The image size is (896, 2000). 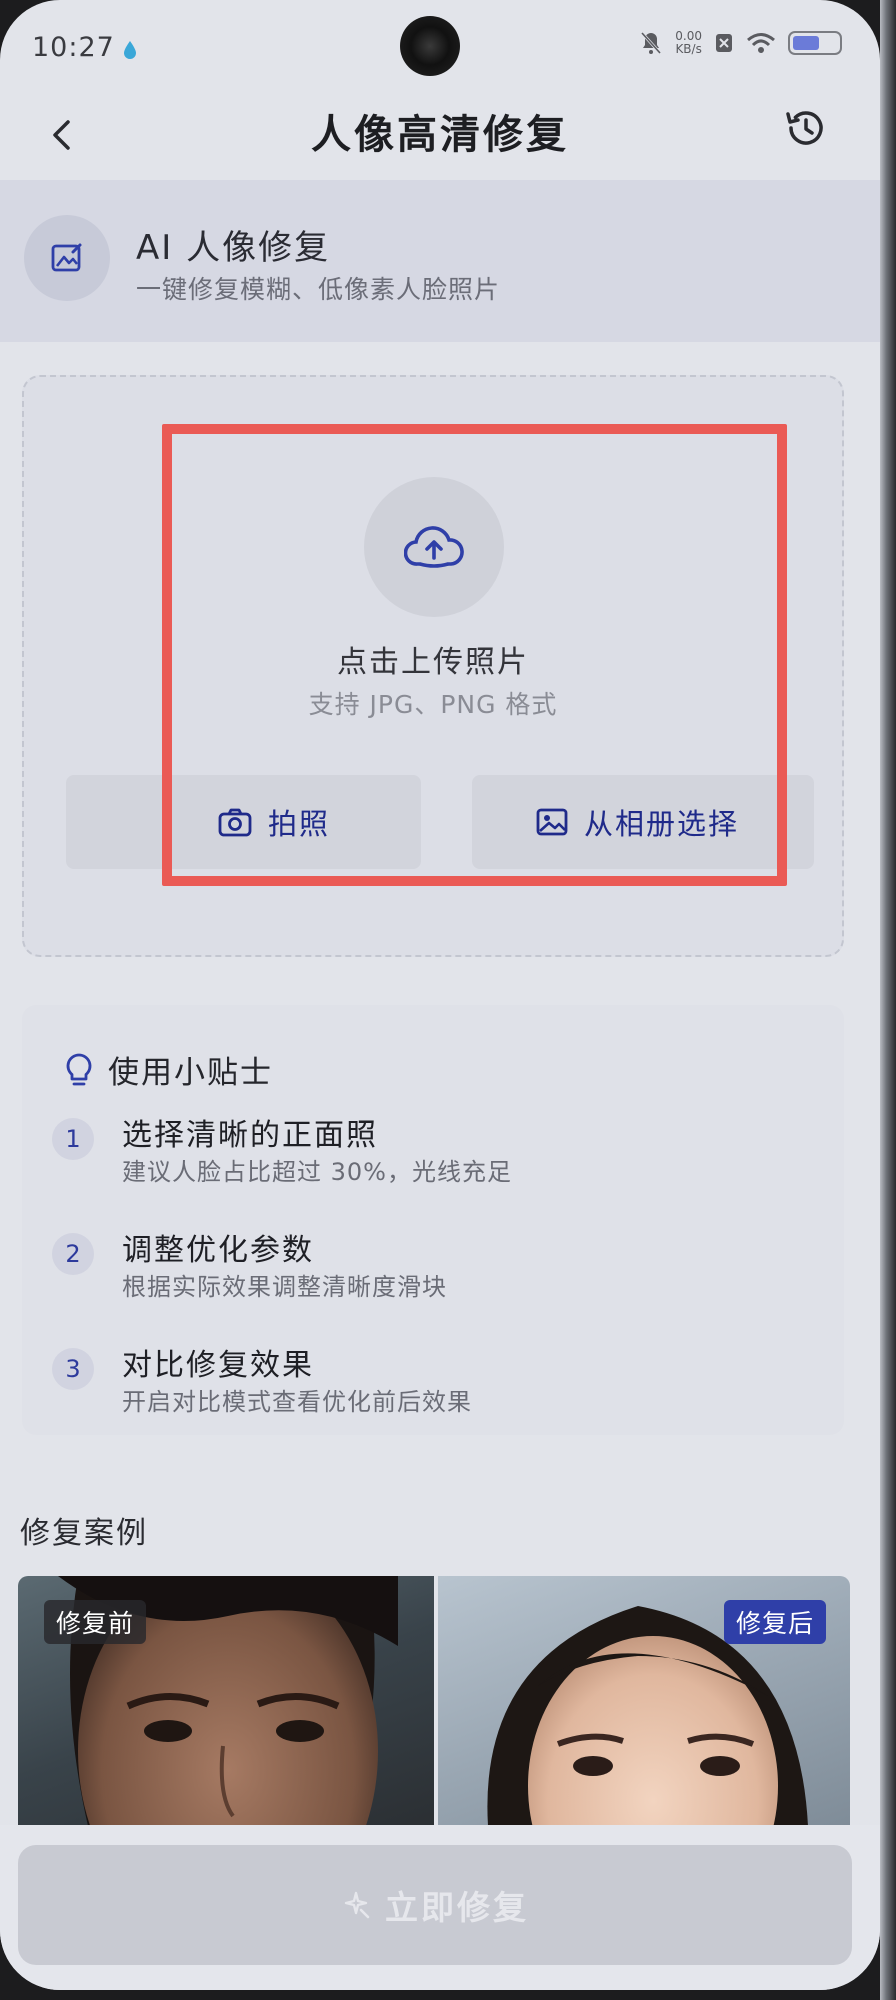 I want to click on magic-wand-icon, so click(x=357, y=1905).